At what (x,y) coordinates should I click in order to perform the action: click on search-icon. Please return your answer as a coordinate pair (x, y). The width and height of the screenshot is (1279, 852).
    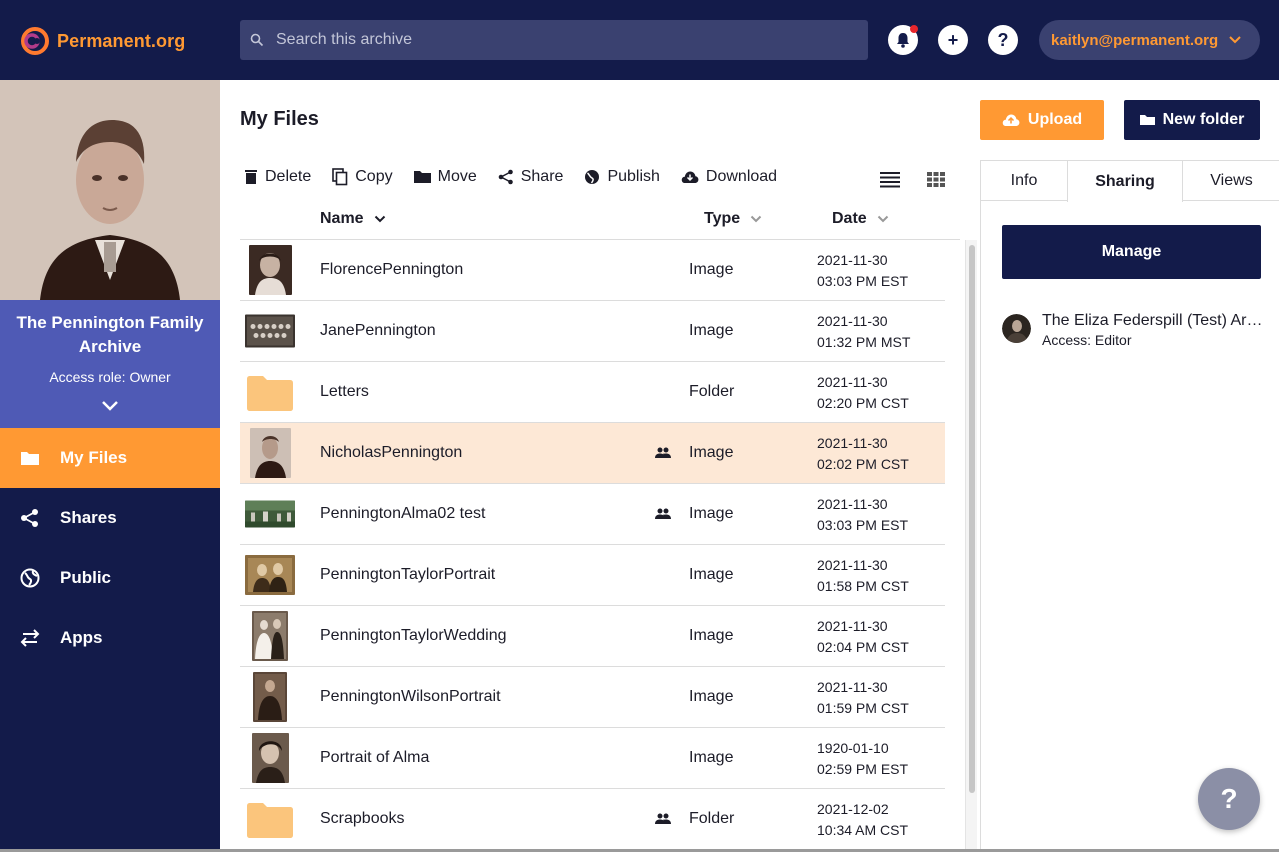
    Looking at the image, I should click on (257, 40).